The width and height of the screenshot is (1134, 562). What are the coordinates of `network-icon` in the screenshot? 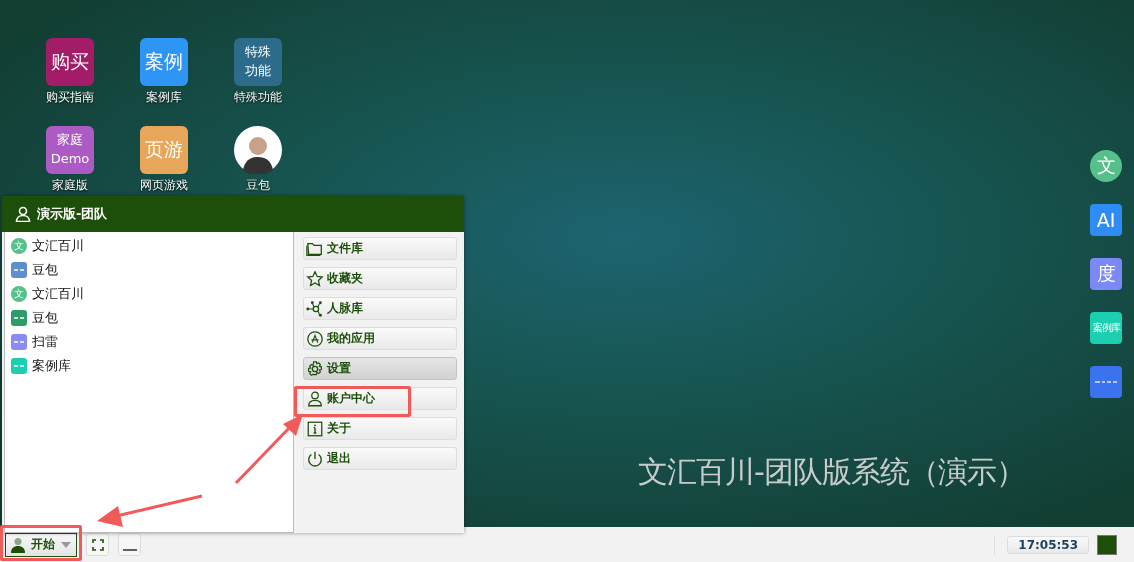 It's located at (315, 308).